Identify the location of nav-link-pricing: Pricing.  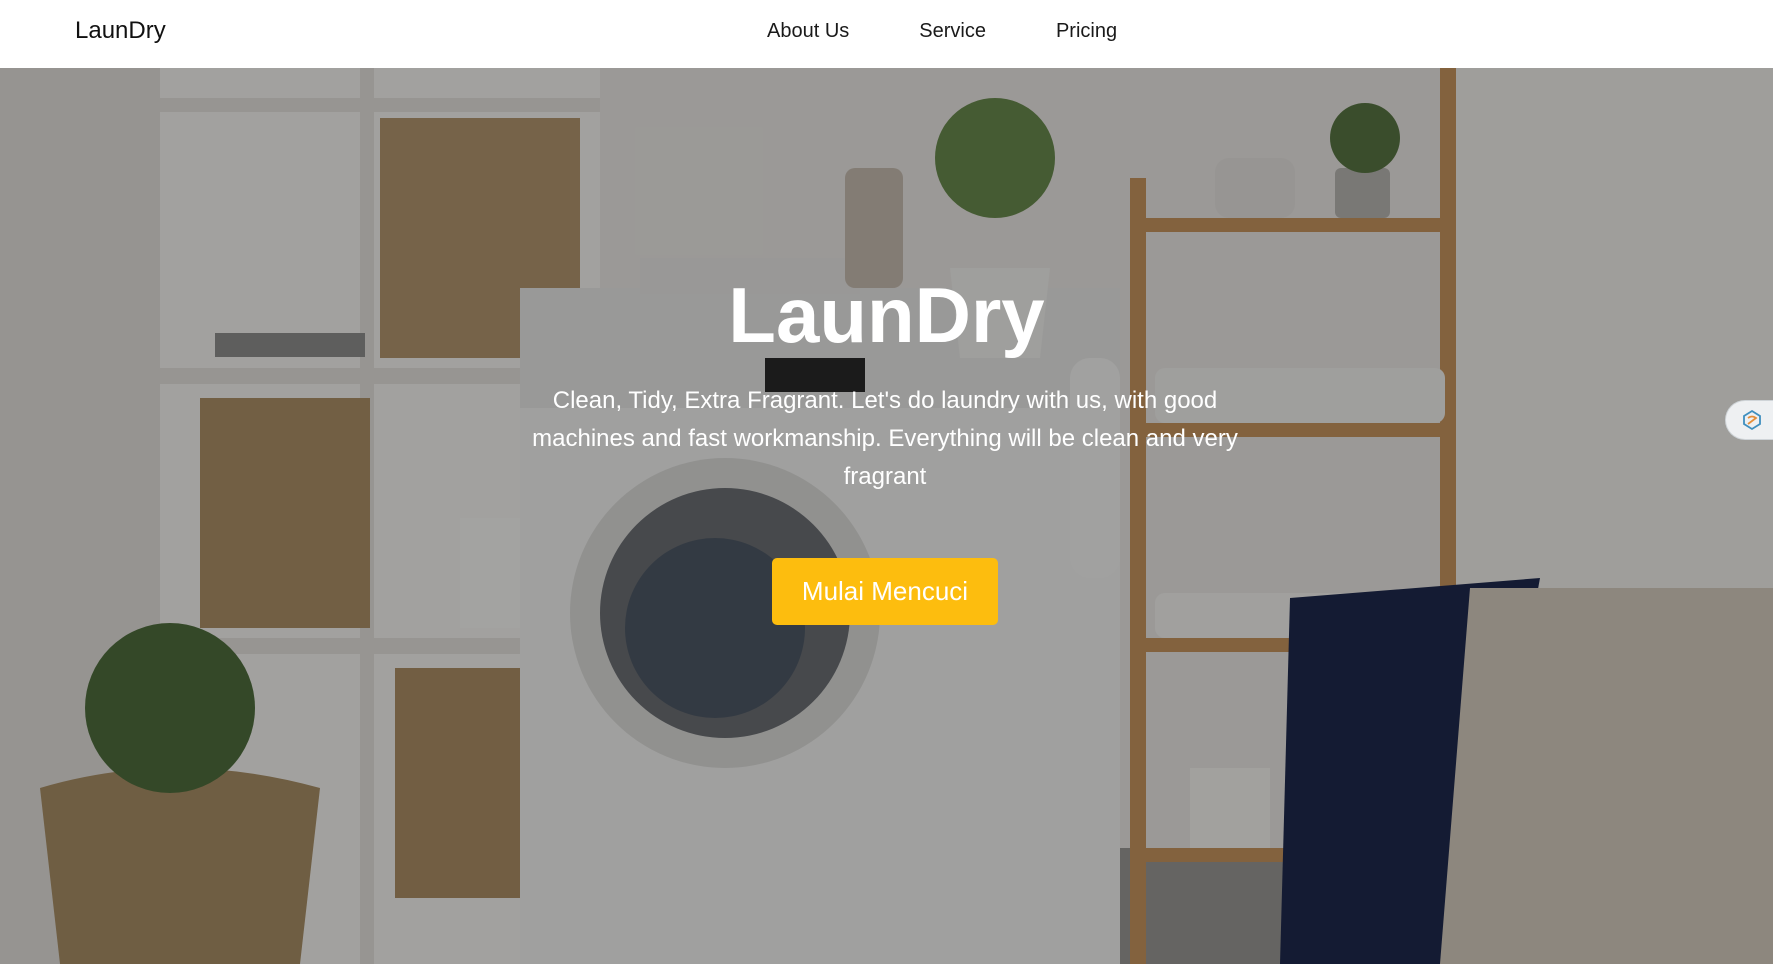
(1086, 31).